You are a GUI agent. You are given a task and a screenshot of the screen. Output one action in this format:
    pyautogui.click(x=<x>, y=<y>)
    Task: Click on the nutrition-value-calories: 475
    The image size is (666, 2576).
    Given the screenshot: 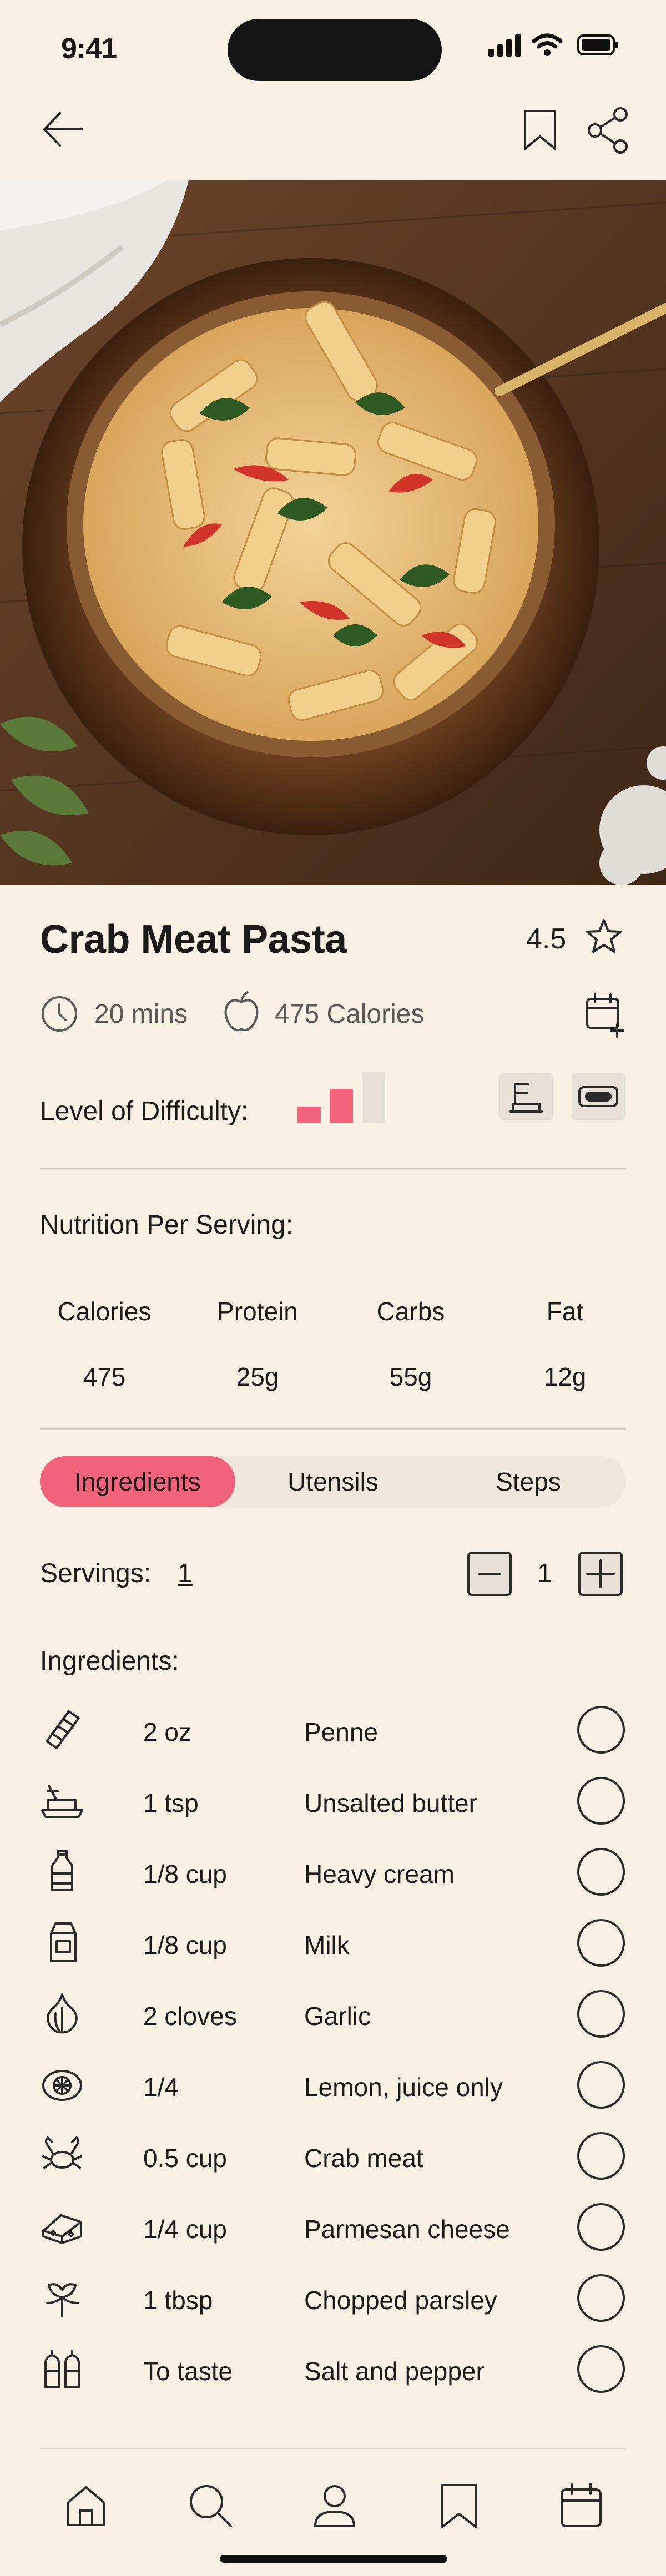 What is the action you would take?
    pyautogui.click(x=105, y=1376)
    